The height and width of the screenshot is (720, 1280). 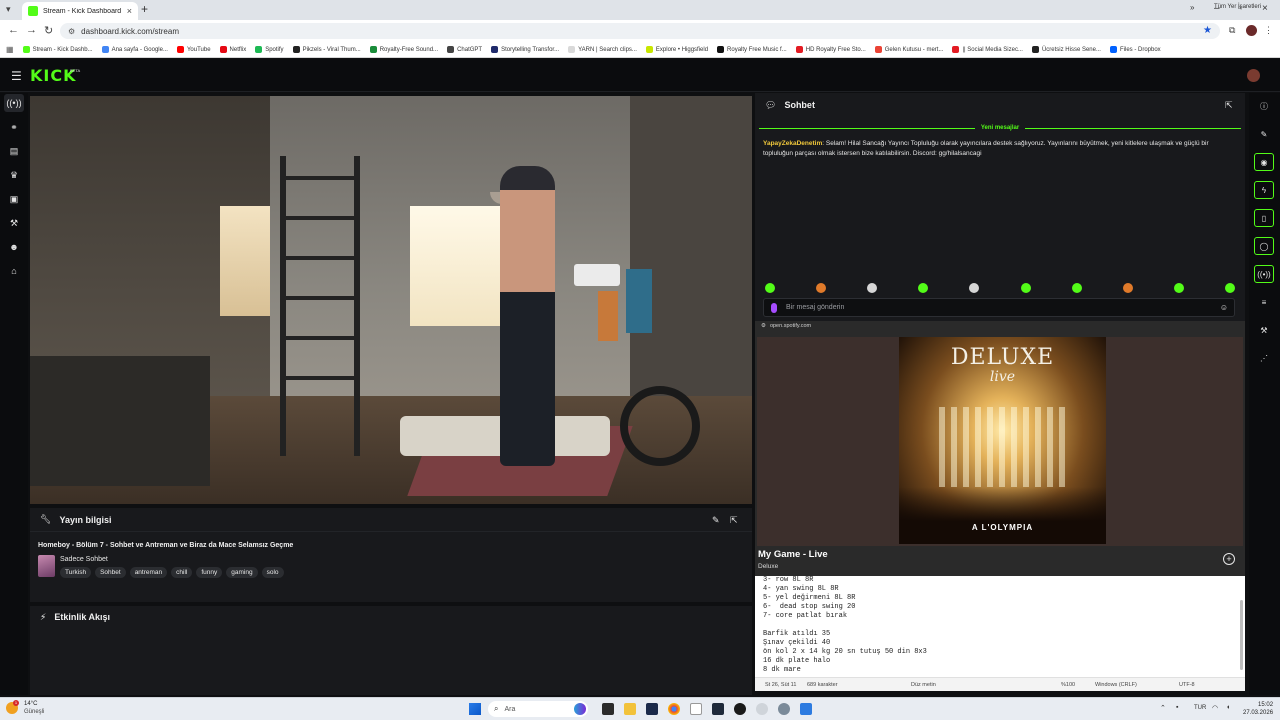 What do you see at coordinates (608, 709) in the screenshot?
I see `task-view-icon` at bounding box center [608, 709].